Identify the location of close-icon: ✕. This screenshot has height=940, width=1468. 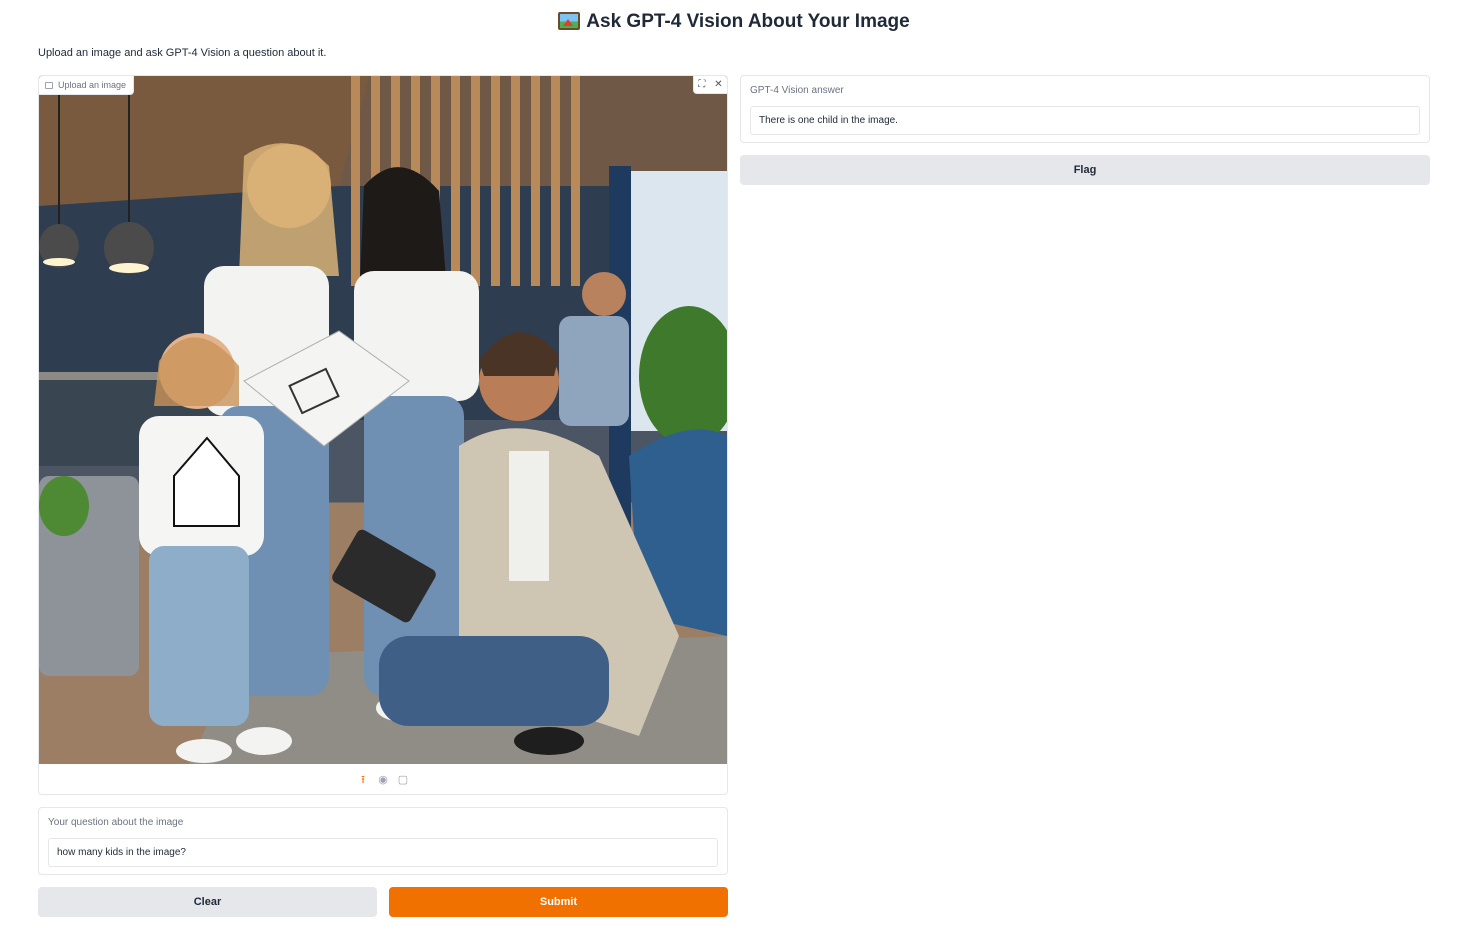
(718, 84).